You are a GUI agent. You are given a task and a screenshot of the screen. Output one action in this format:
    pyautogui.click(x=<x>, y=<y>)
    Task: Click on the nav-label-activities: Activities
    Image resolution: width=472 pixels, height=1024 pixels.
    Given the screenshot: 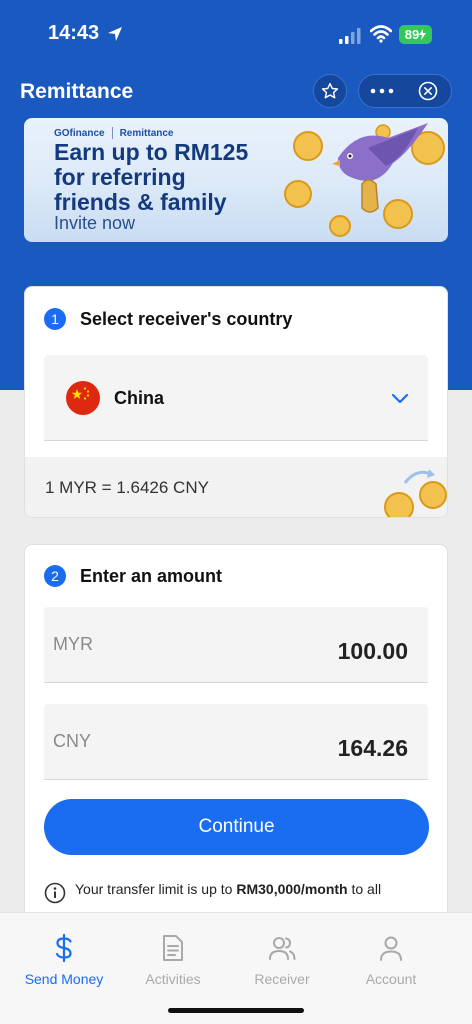 What is the action you would take?
    pyautogui.click(x=173, y=979)
    